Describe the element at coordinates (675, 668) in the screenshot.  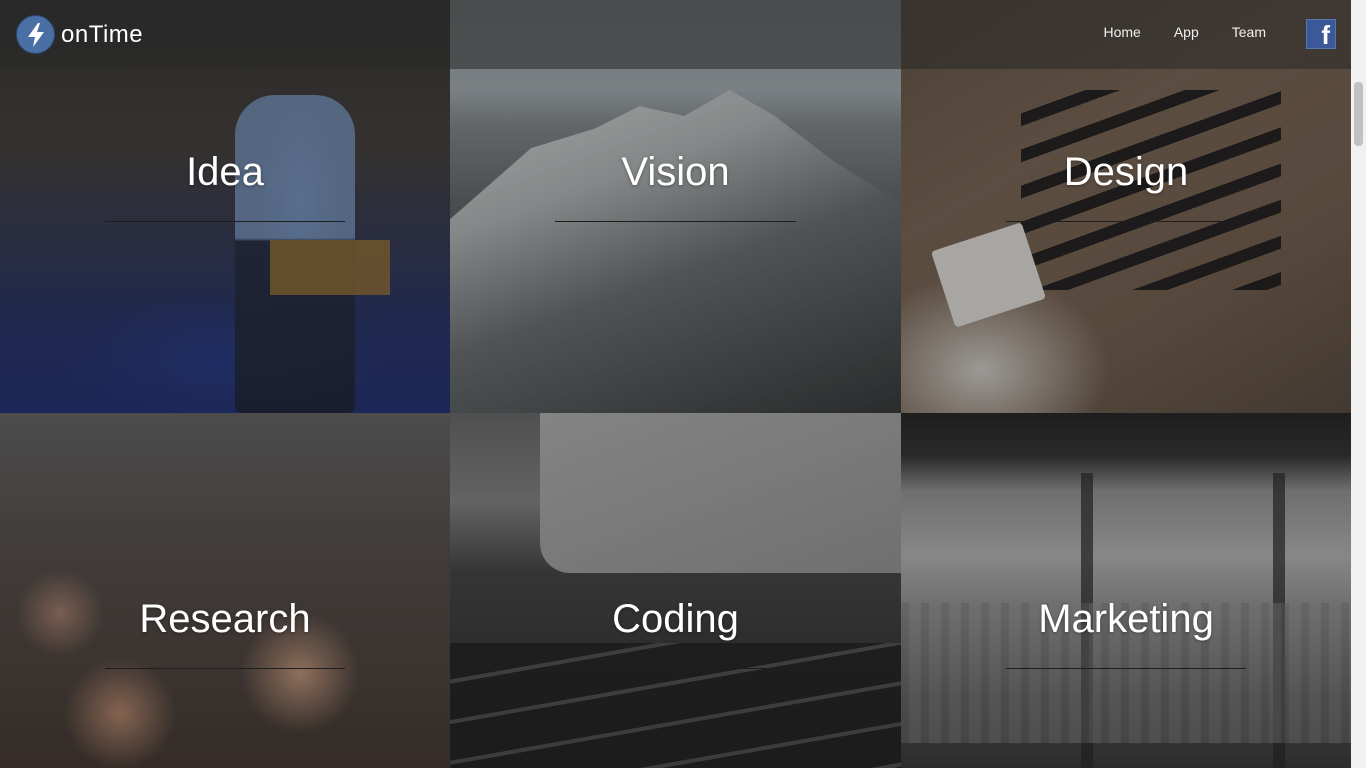
I see `tile-coding-divider` at that location.